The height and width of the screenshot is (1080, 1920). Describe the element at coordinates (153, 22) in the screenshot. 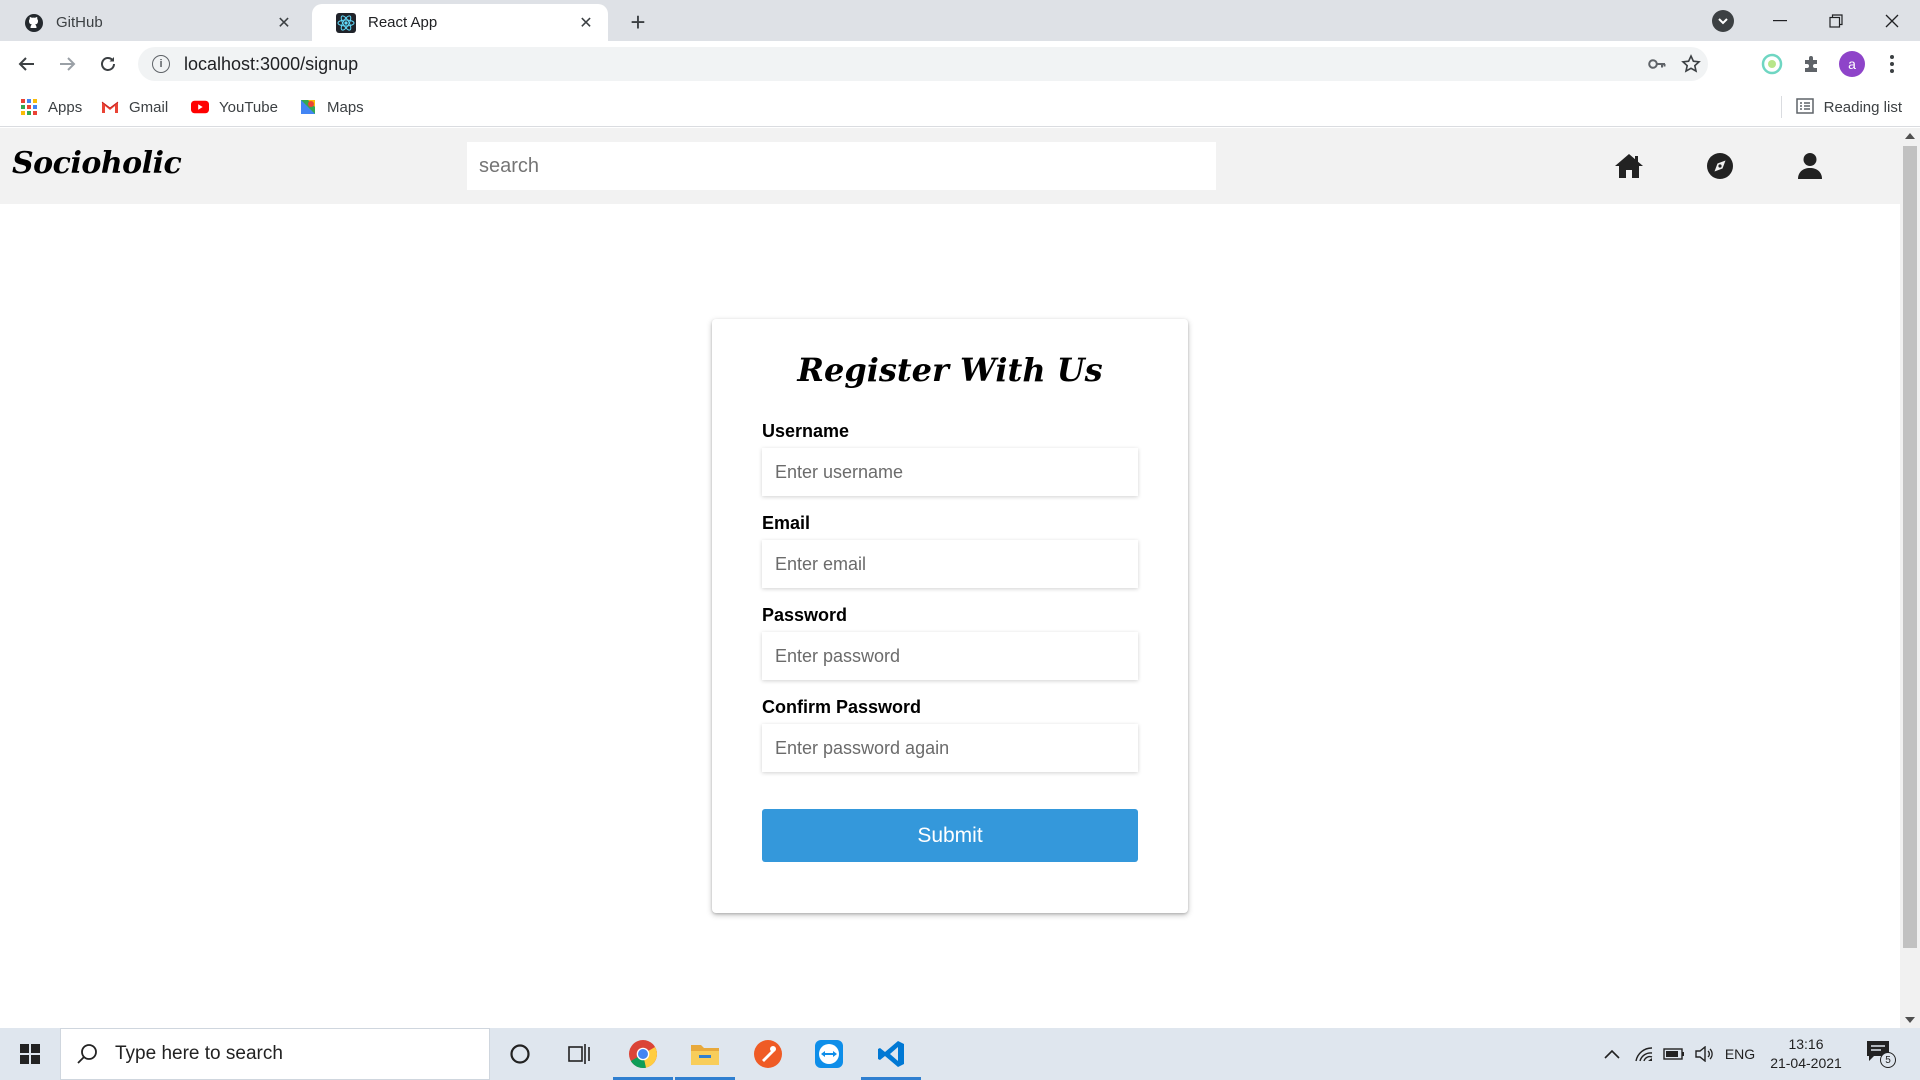

I see `tab-github: GitHub ✕` at that location.